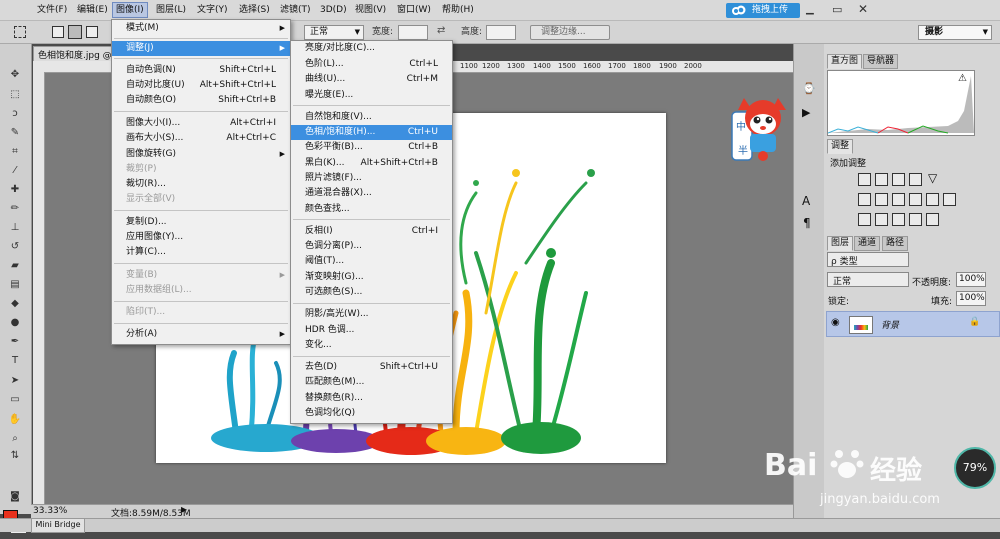 The width and height of the screenshot is (1000, 539). What do you see at coordinates (334, 32) in the screenshot?
I see `style-select: 正常 ▼` at bounding box center [334, 32].